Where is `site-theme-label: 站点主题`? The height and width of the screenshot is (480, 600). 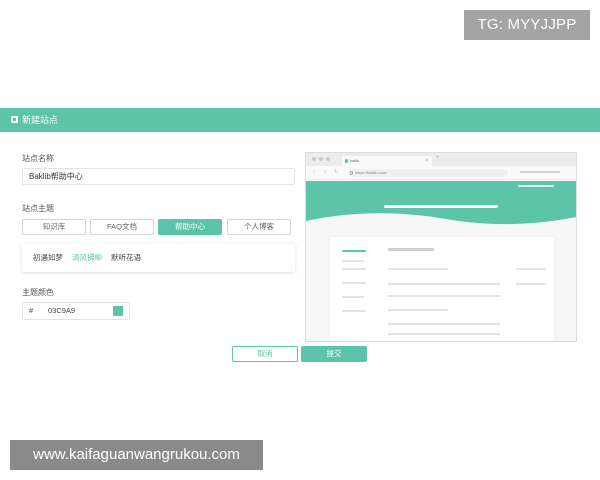 site-theme-label: 站点主题 is located at coordinates (38, 208).